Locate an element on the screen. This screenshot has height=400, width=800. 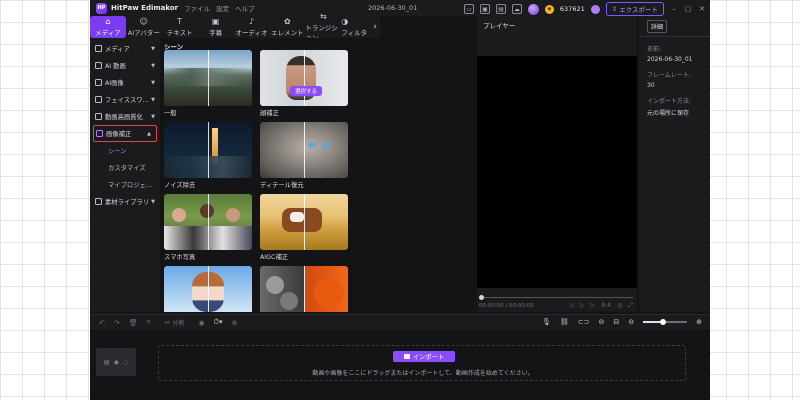
tab-subtitle: ▣ 字幕 is located at coordinates (216, 27).